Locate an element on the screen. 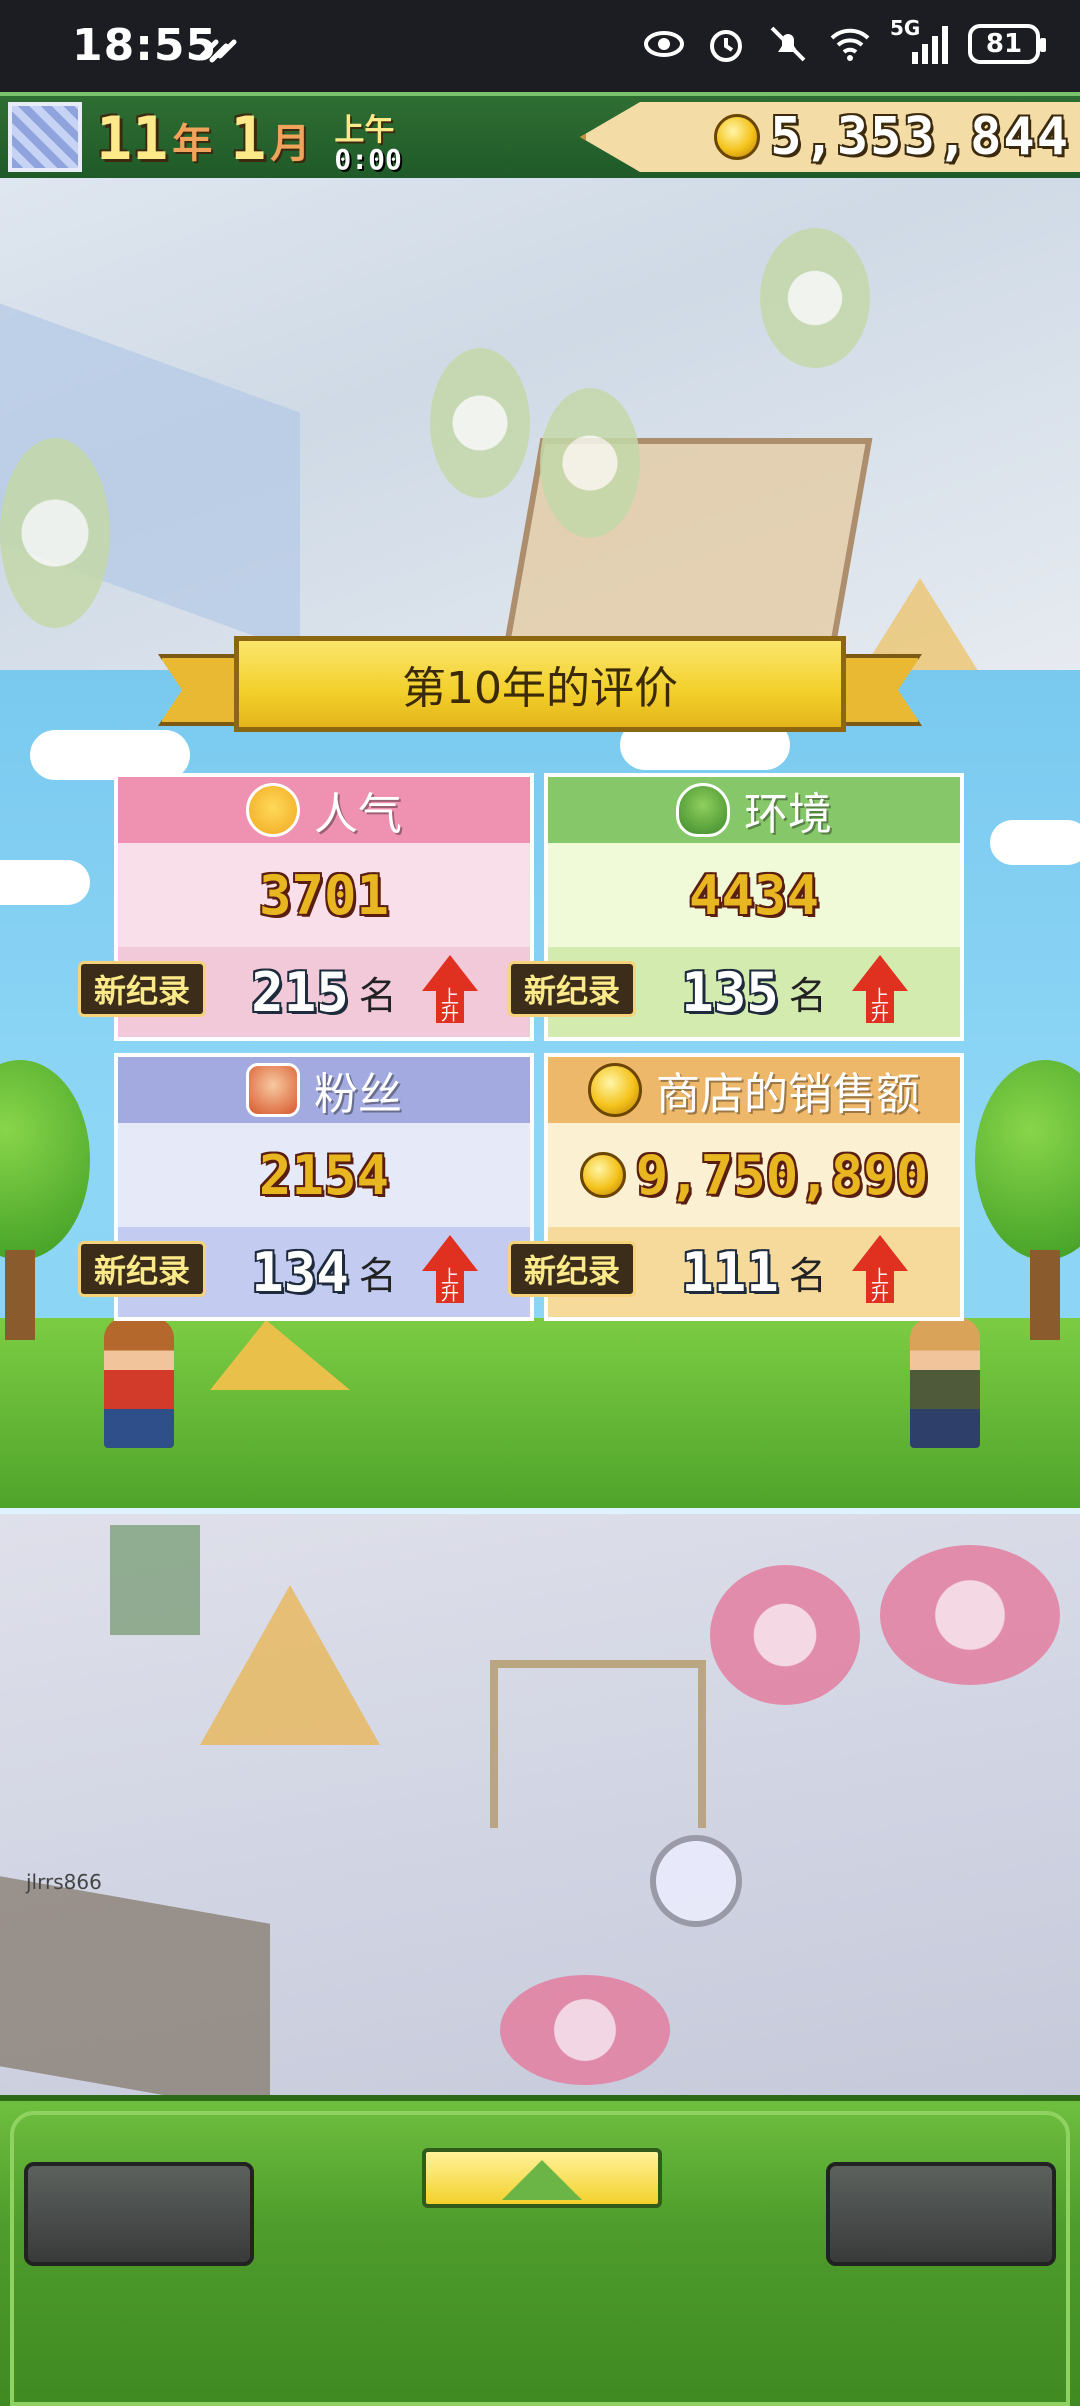 This screenshot has height=2406, width=1080. cell-signal-icon: 5G is located at coordinates (920, 41).